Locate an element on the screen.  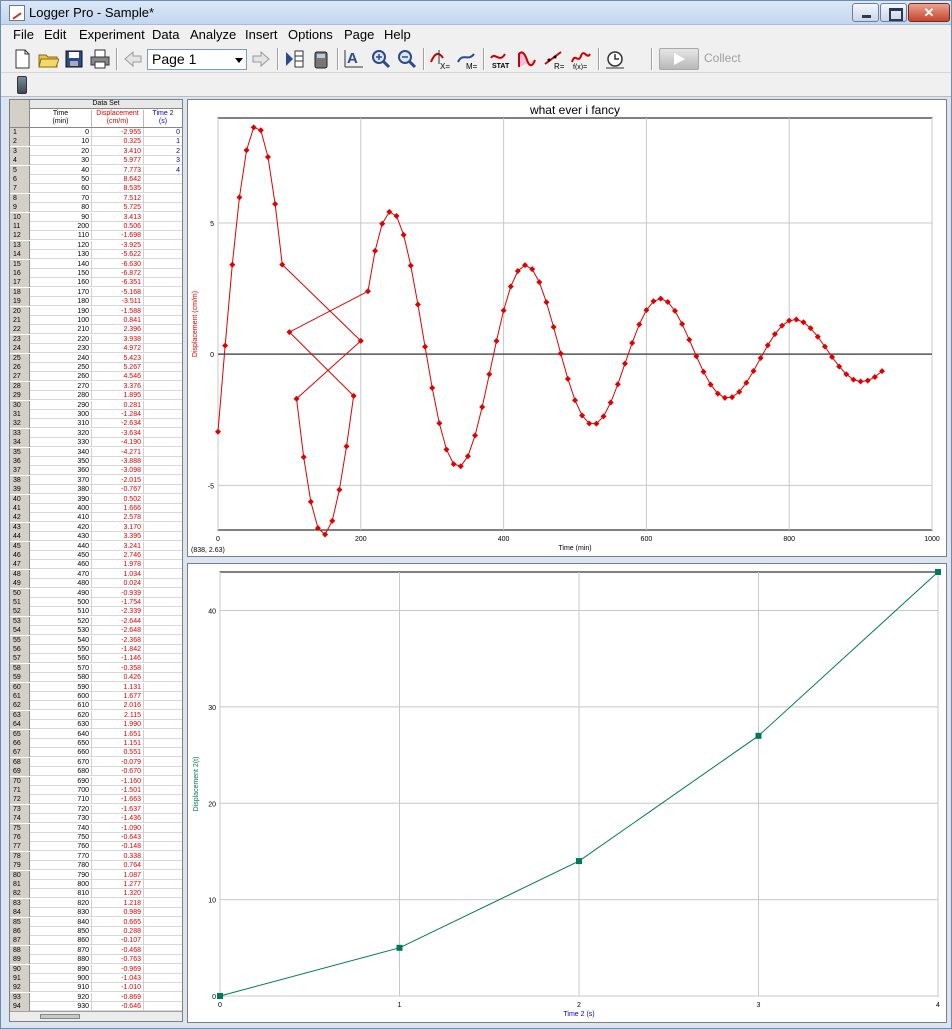
table-row: 14 130 -5.622 is located at coordinates (96, 255).